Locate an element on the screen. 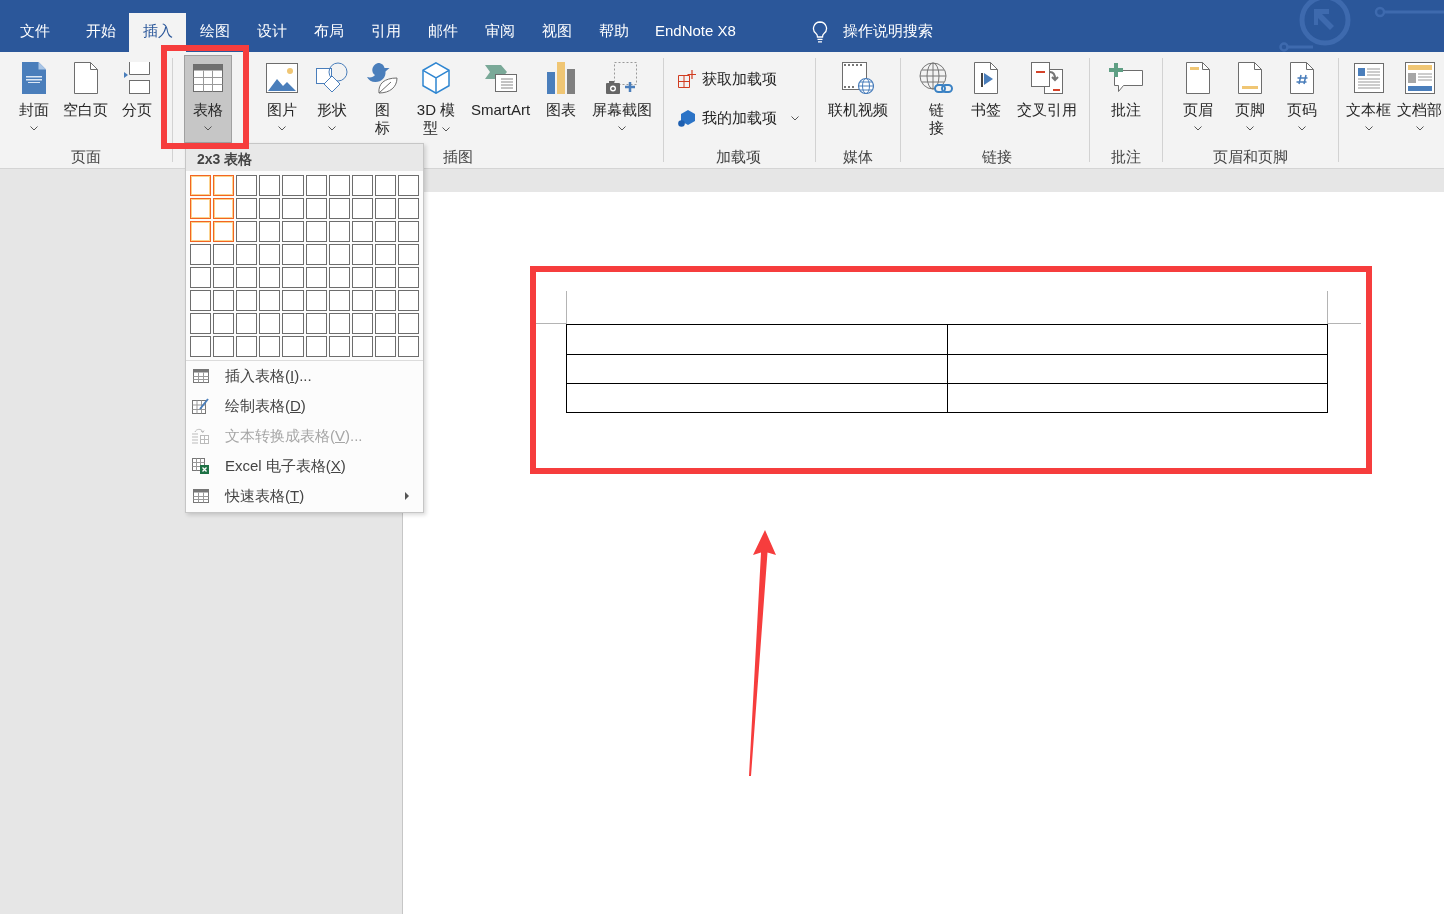  ribbon-button: 屏幕截图 is located at coordinates (622, 99).